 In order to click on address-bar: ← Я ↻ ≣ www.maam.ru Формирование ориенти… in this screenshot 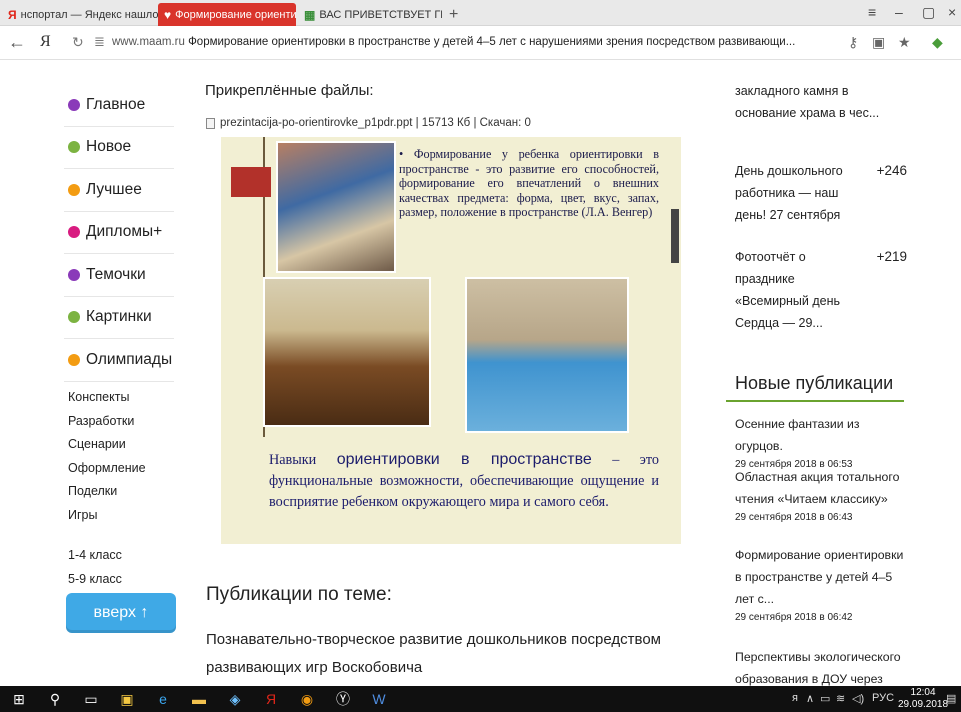, I will do `click(480, 43)`.